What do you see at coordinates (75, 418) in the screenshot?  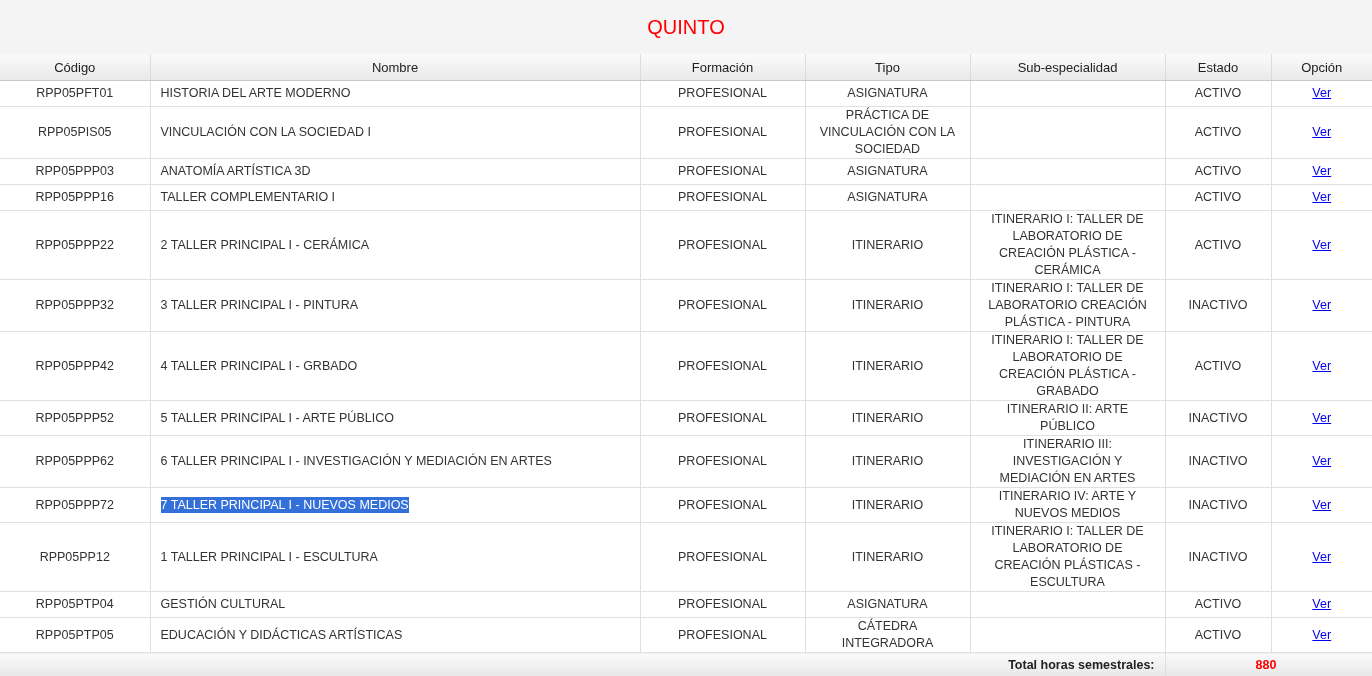 I see `table-cell: RPP05PPP52` at bounding box center [75, 418].